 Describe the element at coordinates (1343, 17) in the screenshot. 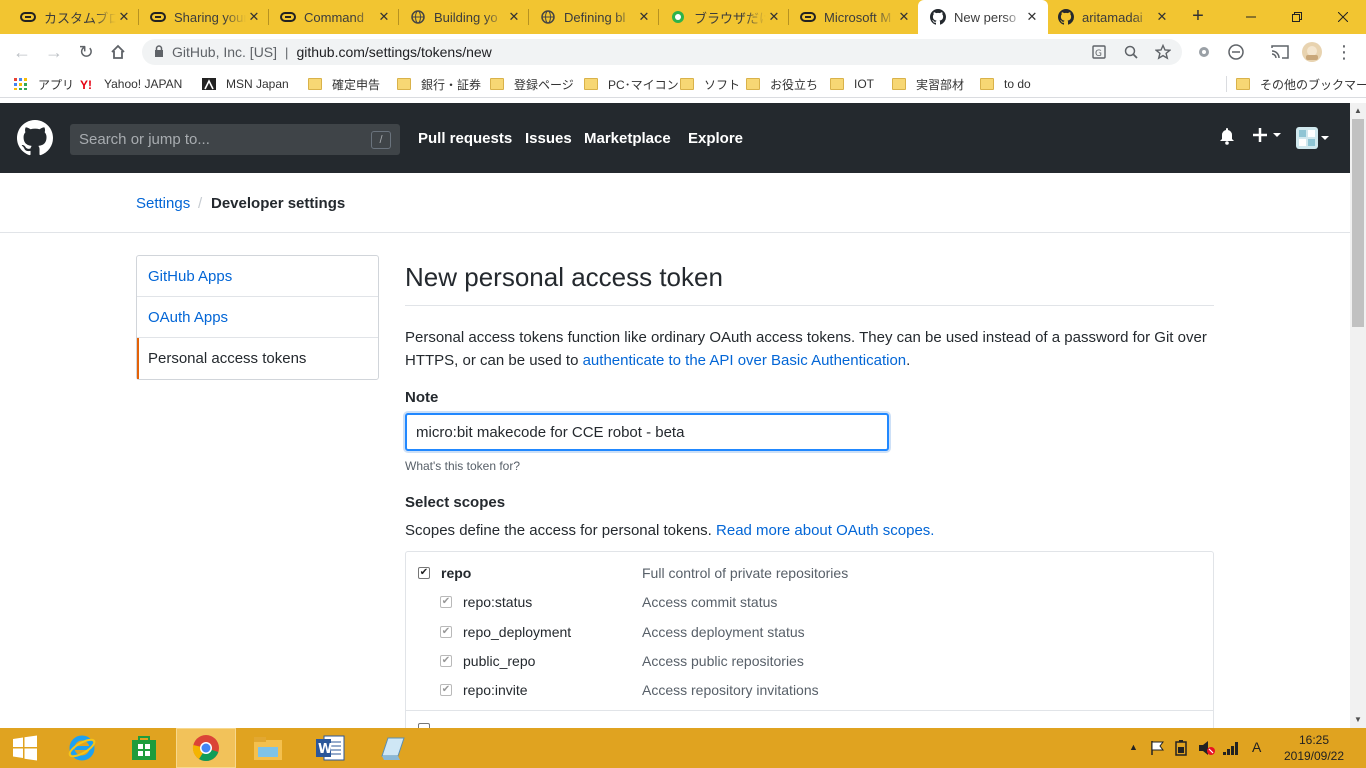

I see `window-close-icon` at that location.